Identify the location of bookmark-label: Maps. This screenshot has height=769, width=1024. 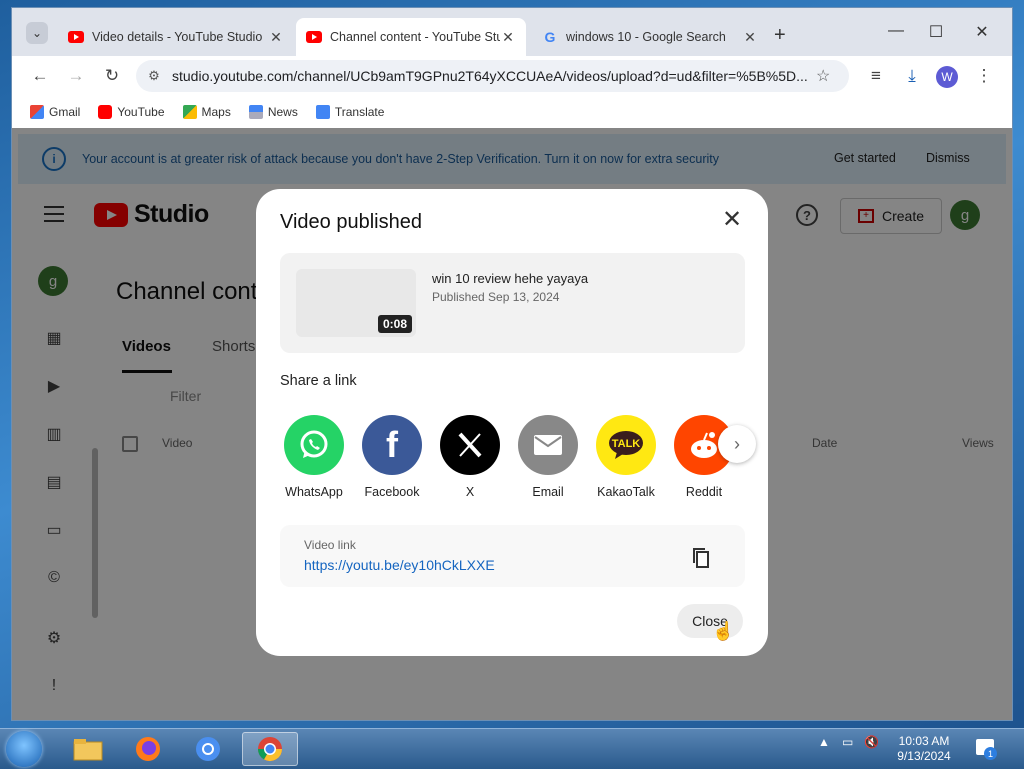
(216, 112).